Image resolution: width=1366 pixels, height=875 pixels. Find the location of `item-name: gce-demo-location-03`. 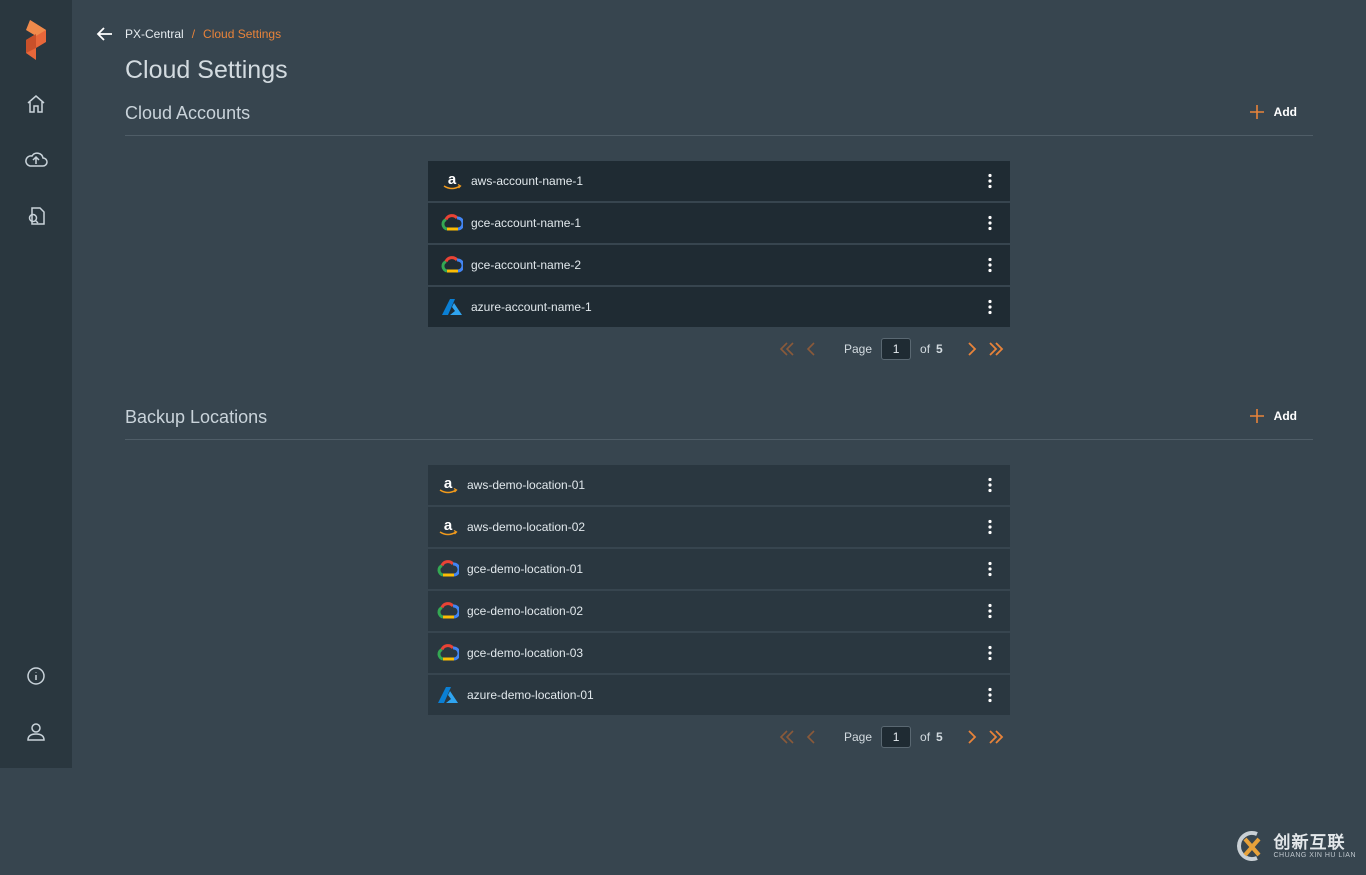

item-name: gce-demo-location-03 is located at coordinates (525, 653).